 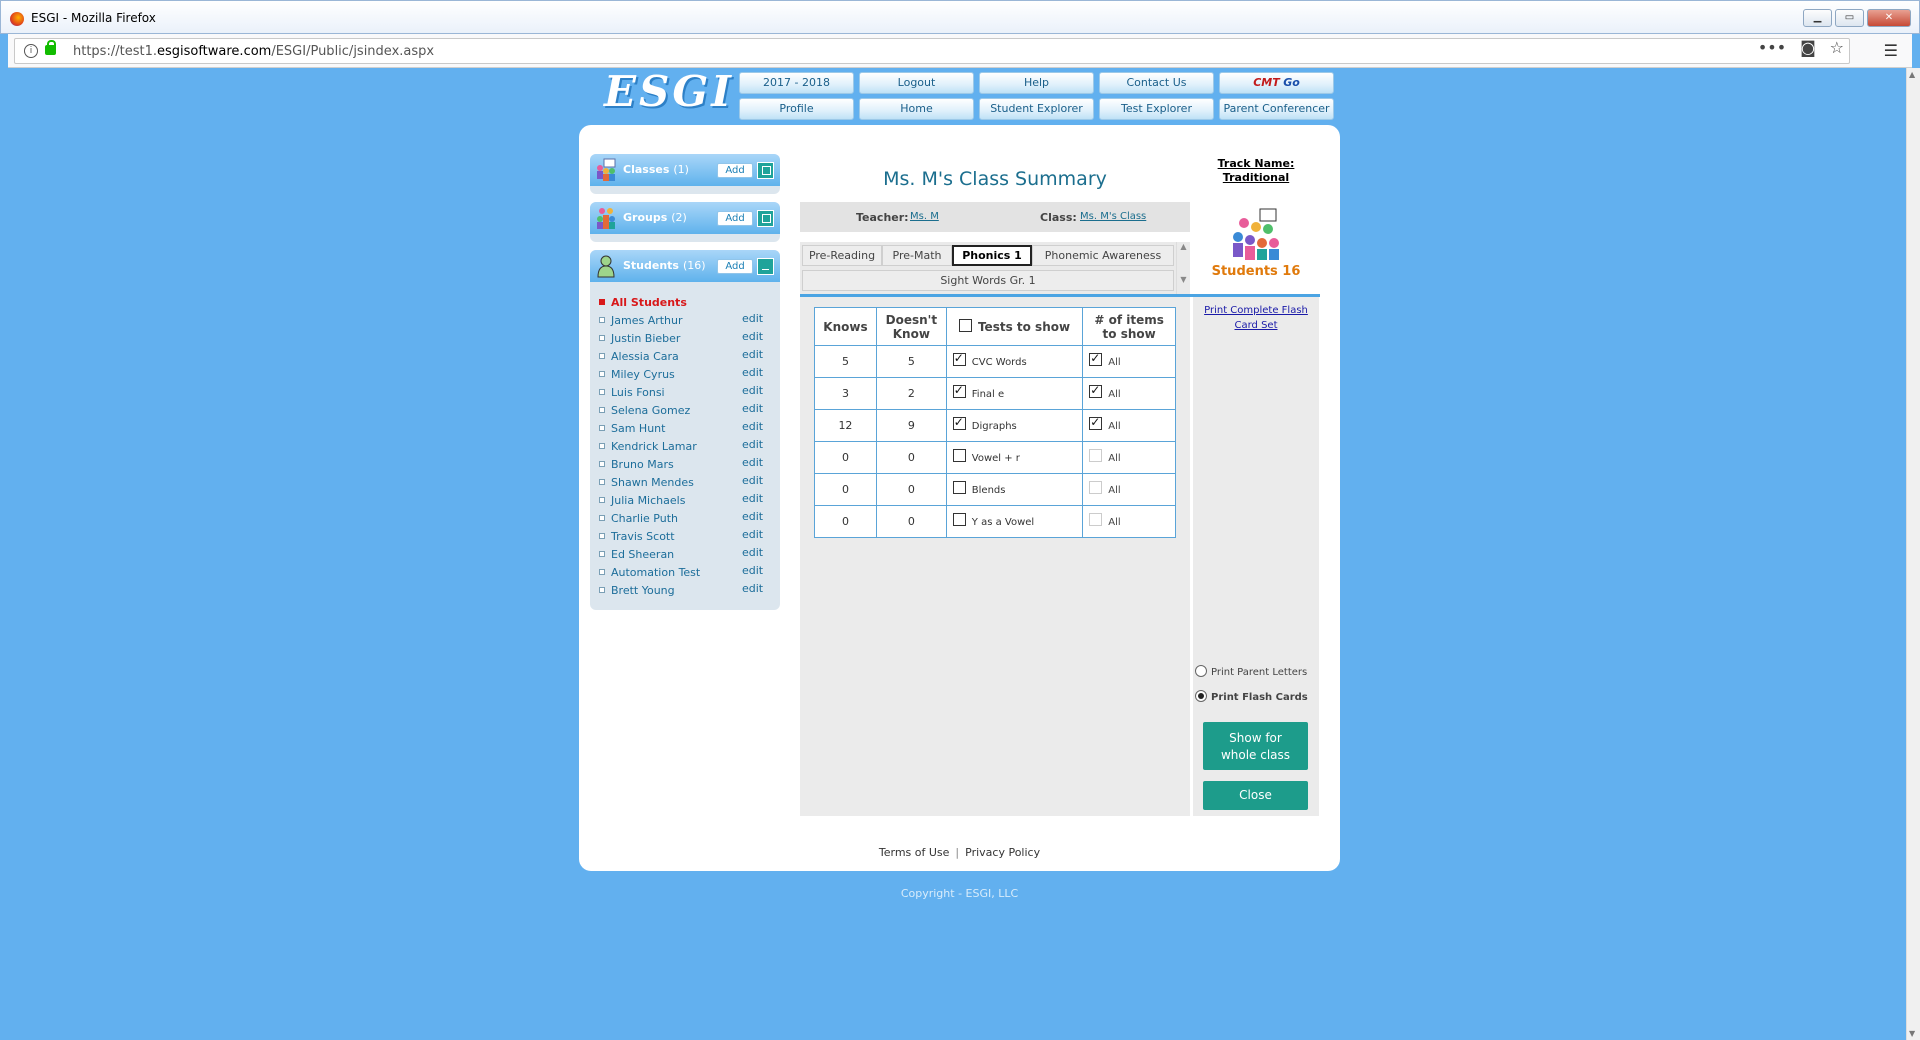 I want to click on list-item-student: Charlie Puth edit, so click(x=689, y=519).